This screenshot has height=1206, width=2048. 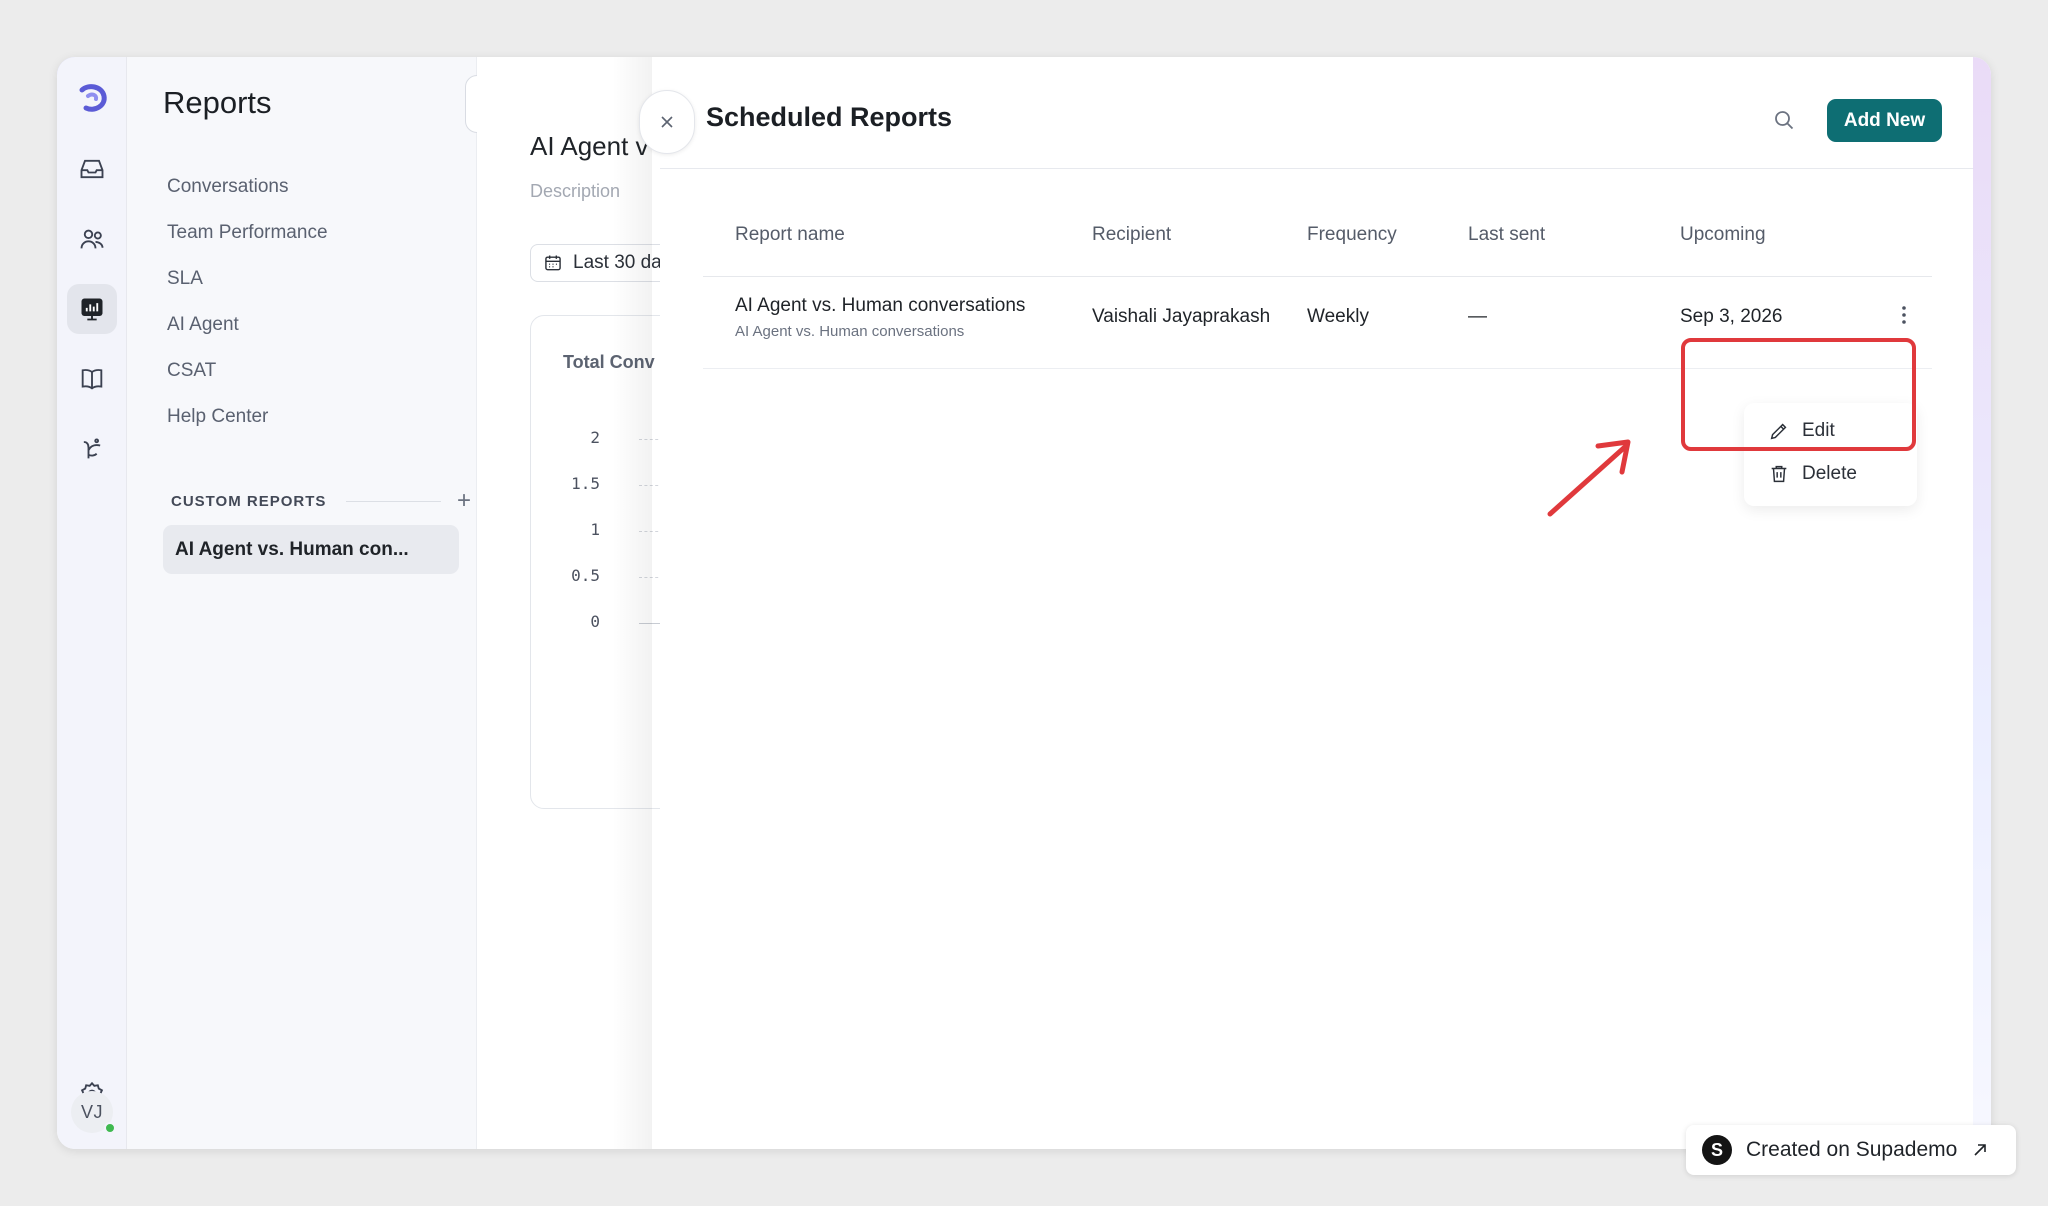 What do you see at coordinates (790, 234) in the screenshot?
I see `column-header-report-name: Report name` at bounding box center [790, 234].